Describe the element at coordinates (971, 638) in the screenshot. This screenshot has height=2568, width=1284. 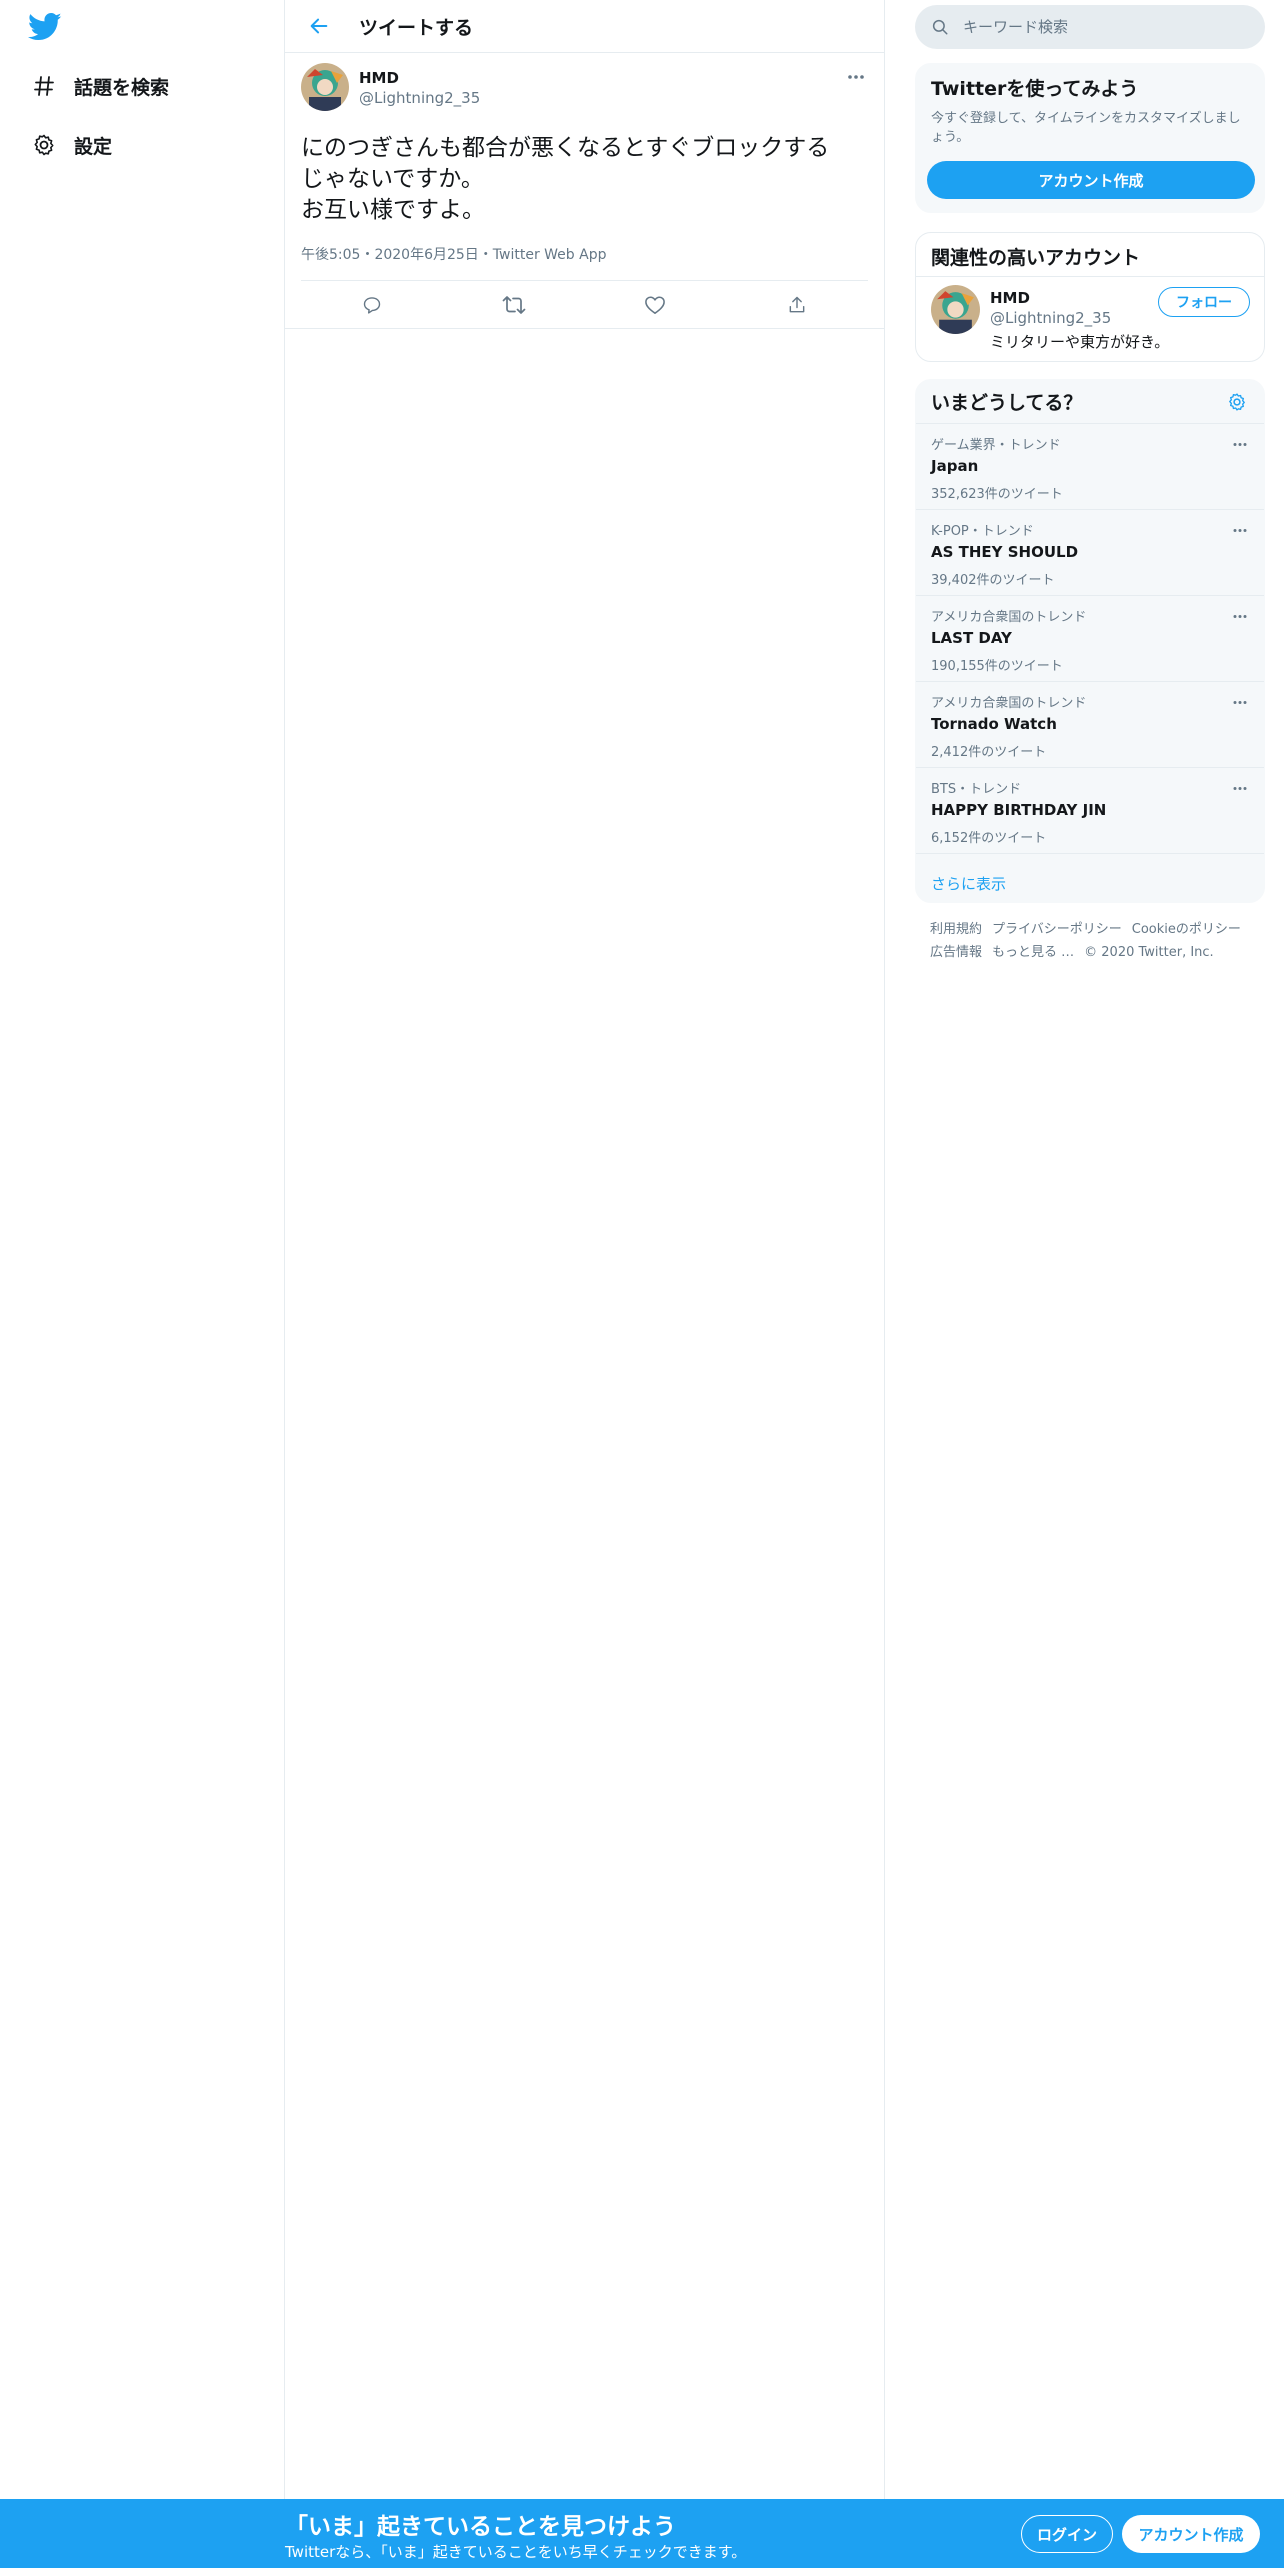
I see `trend-name: LAST DAY` at that location.